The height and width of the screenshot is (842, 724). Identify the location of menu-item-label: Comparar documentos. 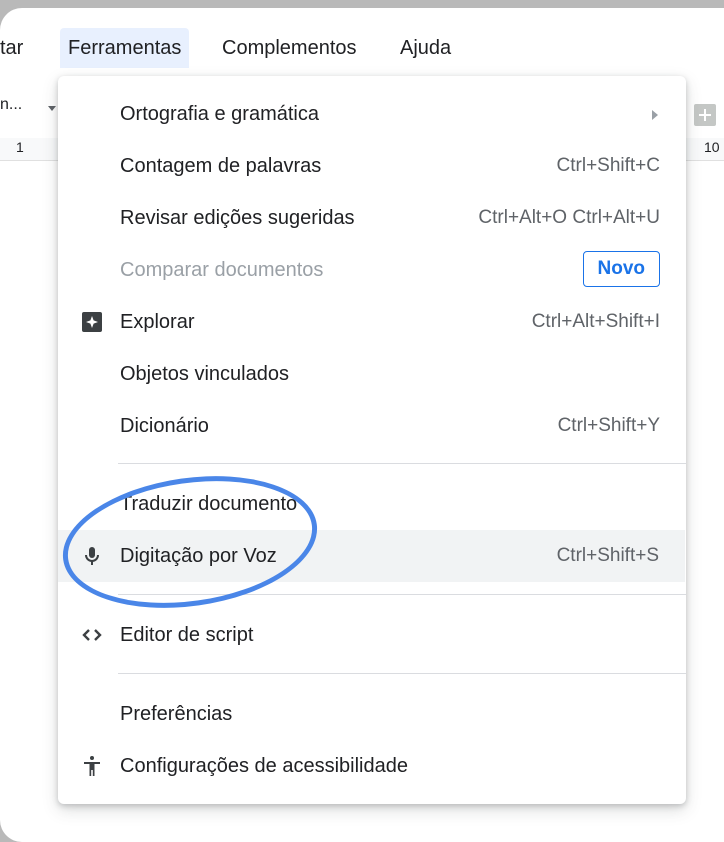
(222, 270).